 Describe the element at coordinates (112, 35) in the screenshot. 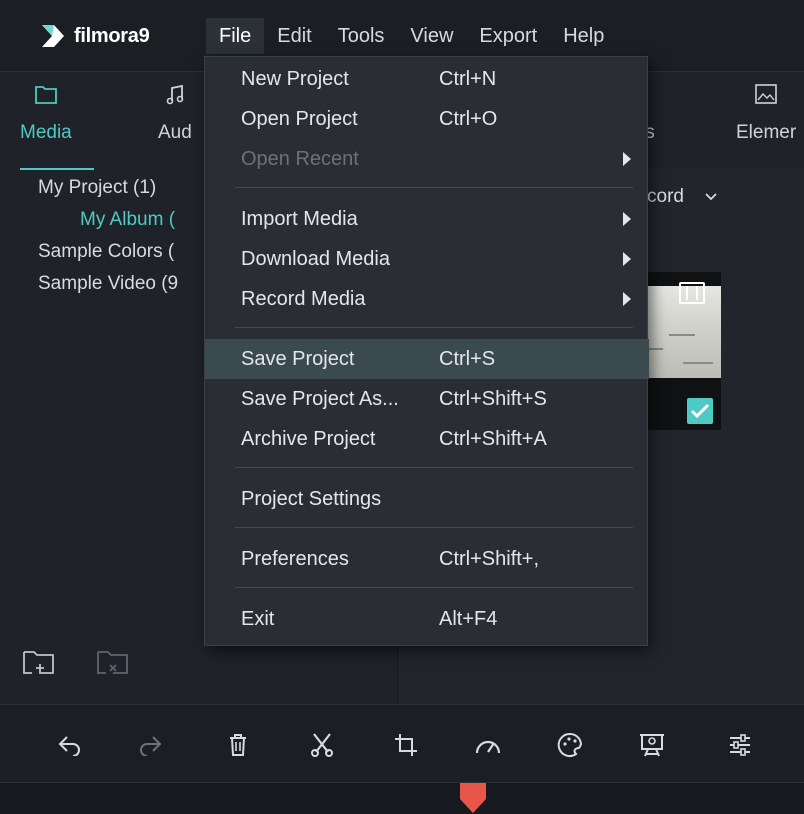

I see `app-name: filmora9` at that location.